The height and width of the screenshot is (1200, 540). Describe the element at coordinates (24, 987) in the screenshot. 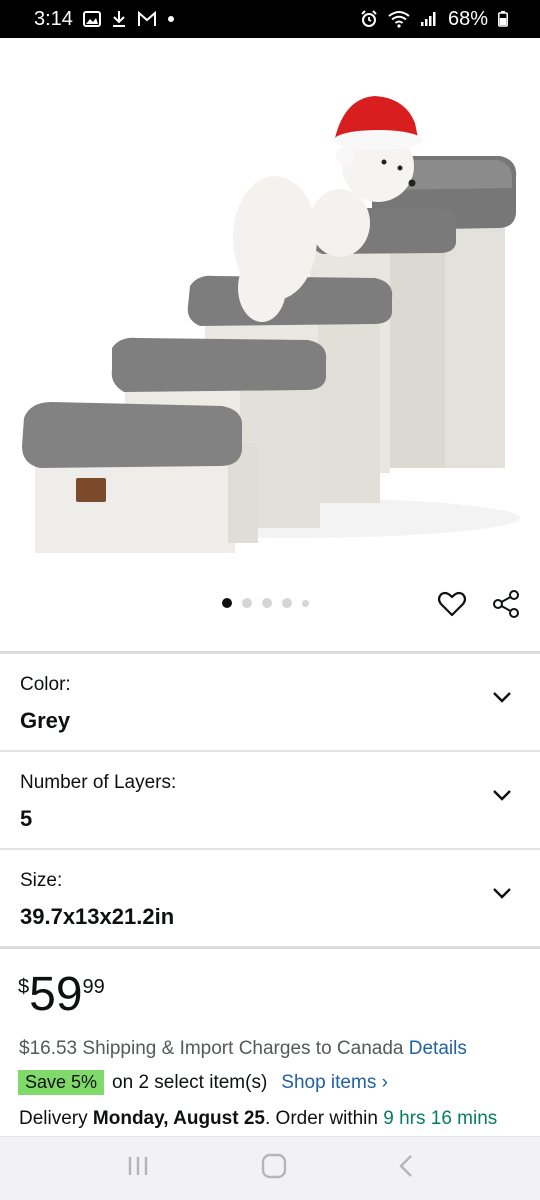

I see `price-currency-symbol: $` at that location.